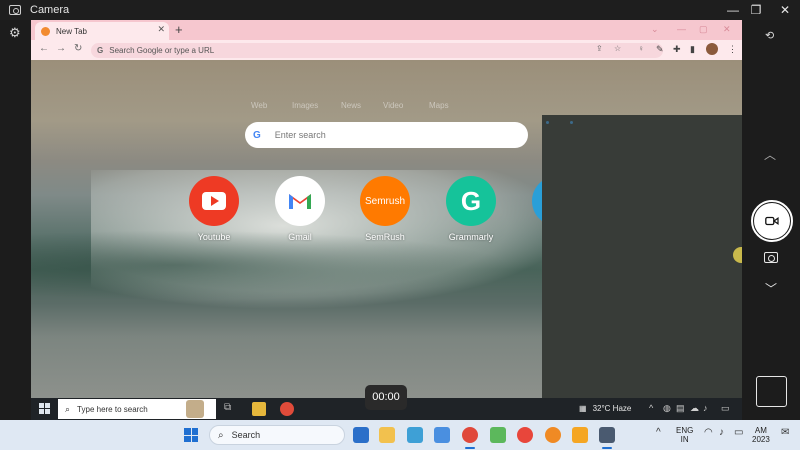 Image resolution: width=800 pixels, height=450 pixels. What do you see at coordinates (61, 48) in the screenshot?
I see `forward-icon: →` at bounding box center [61, 48].